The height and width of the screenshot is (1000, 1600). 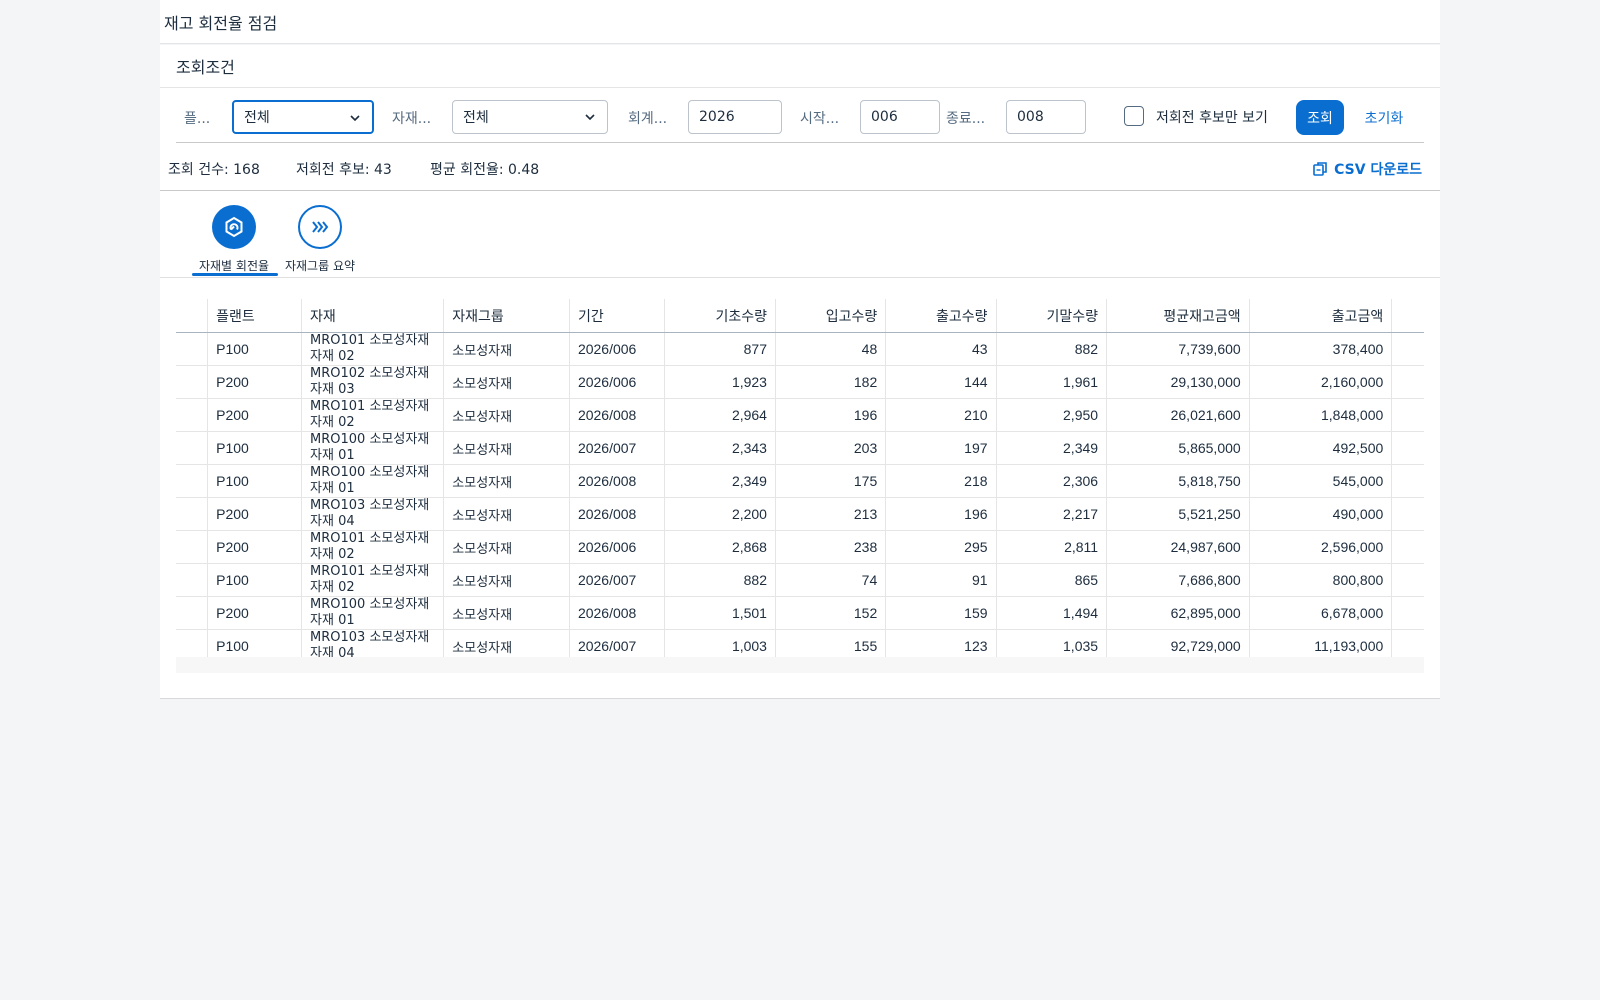 What do you see at coordinates (941, 580) in the screenshot?
I see `table-cell: 91` at bounding box center [941, 580].